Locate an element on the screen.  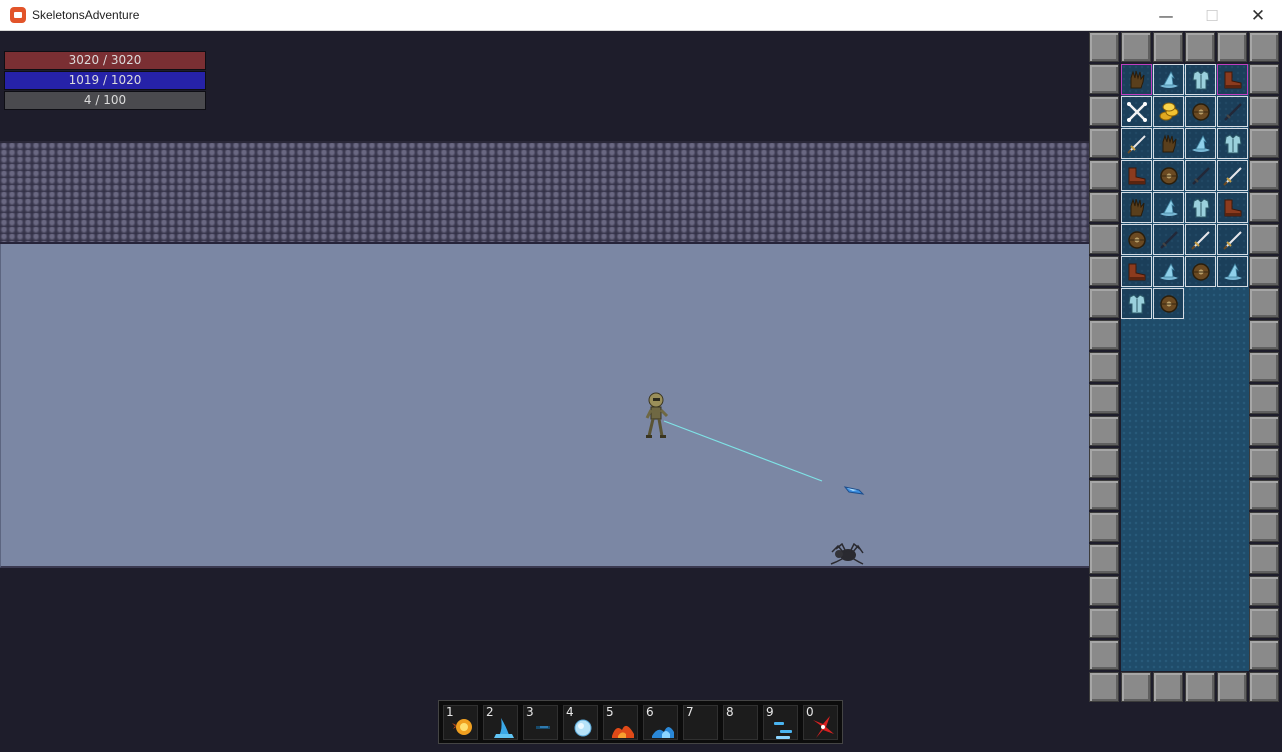
window-title: SkeletonsAdventure is located at coordinates (86, 15).